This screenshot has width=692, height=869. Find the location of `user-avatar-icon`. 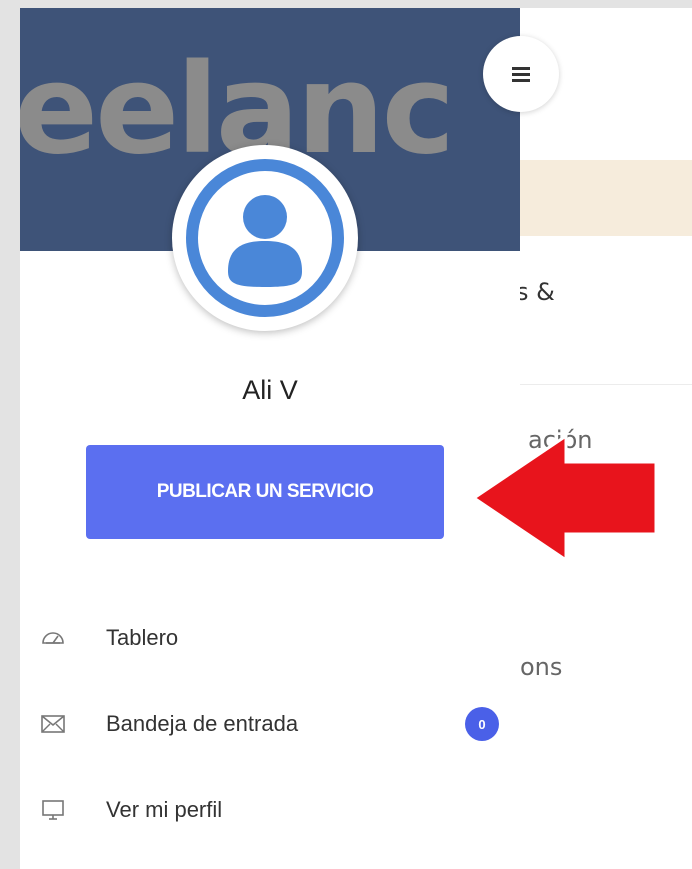

user-avatar-icon is located at coordinates (265, 238).